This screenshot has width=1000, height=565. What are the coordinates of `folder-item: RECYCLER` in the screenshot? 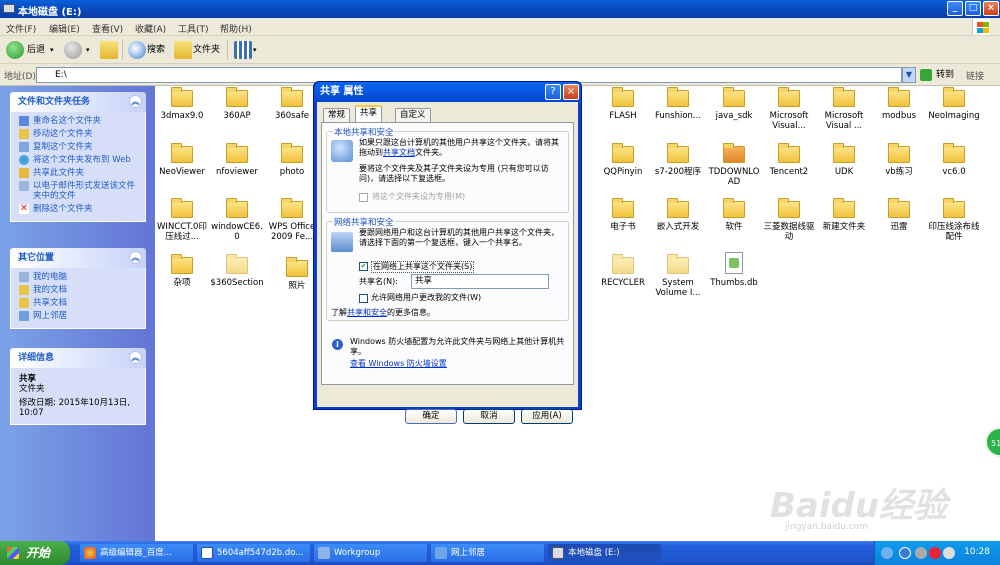 It's located at (623, 271).